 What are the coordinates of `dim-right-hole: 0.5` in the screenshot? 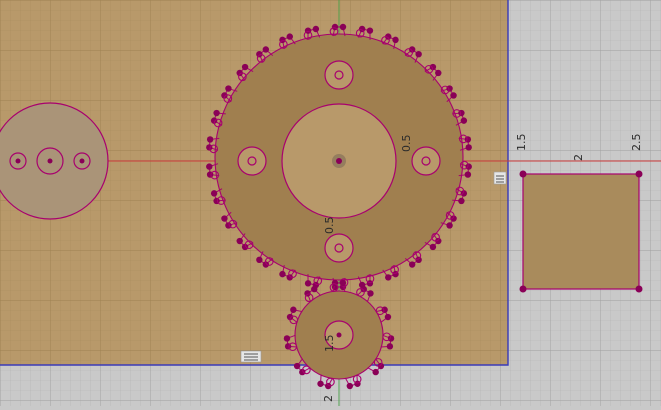 It's located at (406, 144).